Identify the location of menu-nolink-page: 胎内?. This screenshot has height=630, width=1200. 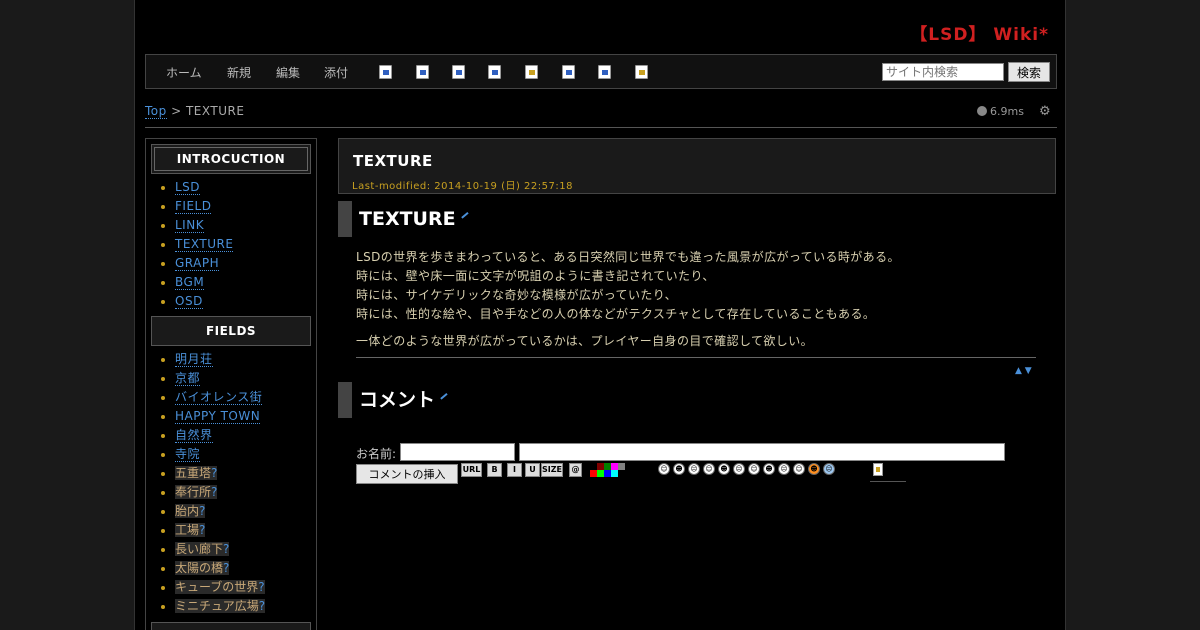
(190, 511).